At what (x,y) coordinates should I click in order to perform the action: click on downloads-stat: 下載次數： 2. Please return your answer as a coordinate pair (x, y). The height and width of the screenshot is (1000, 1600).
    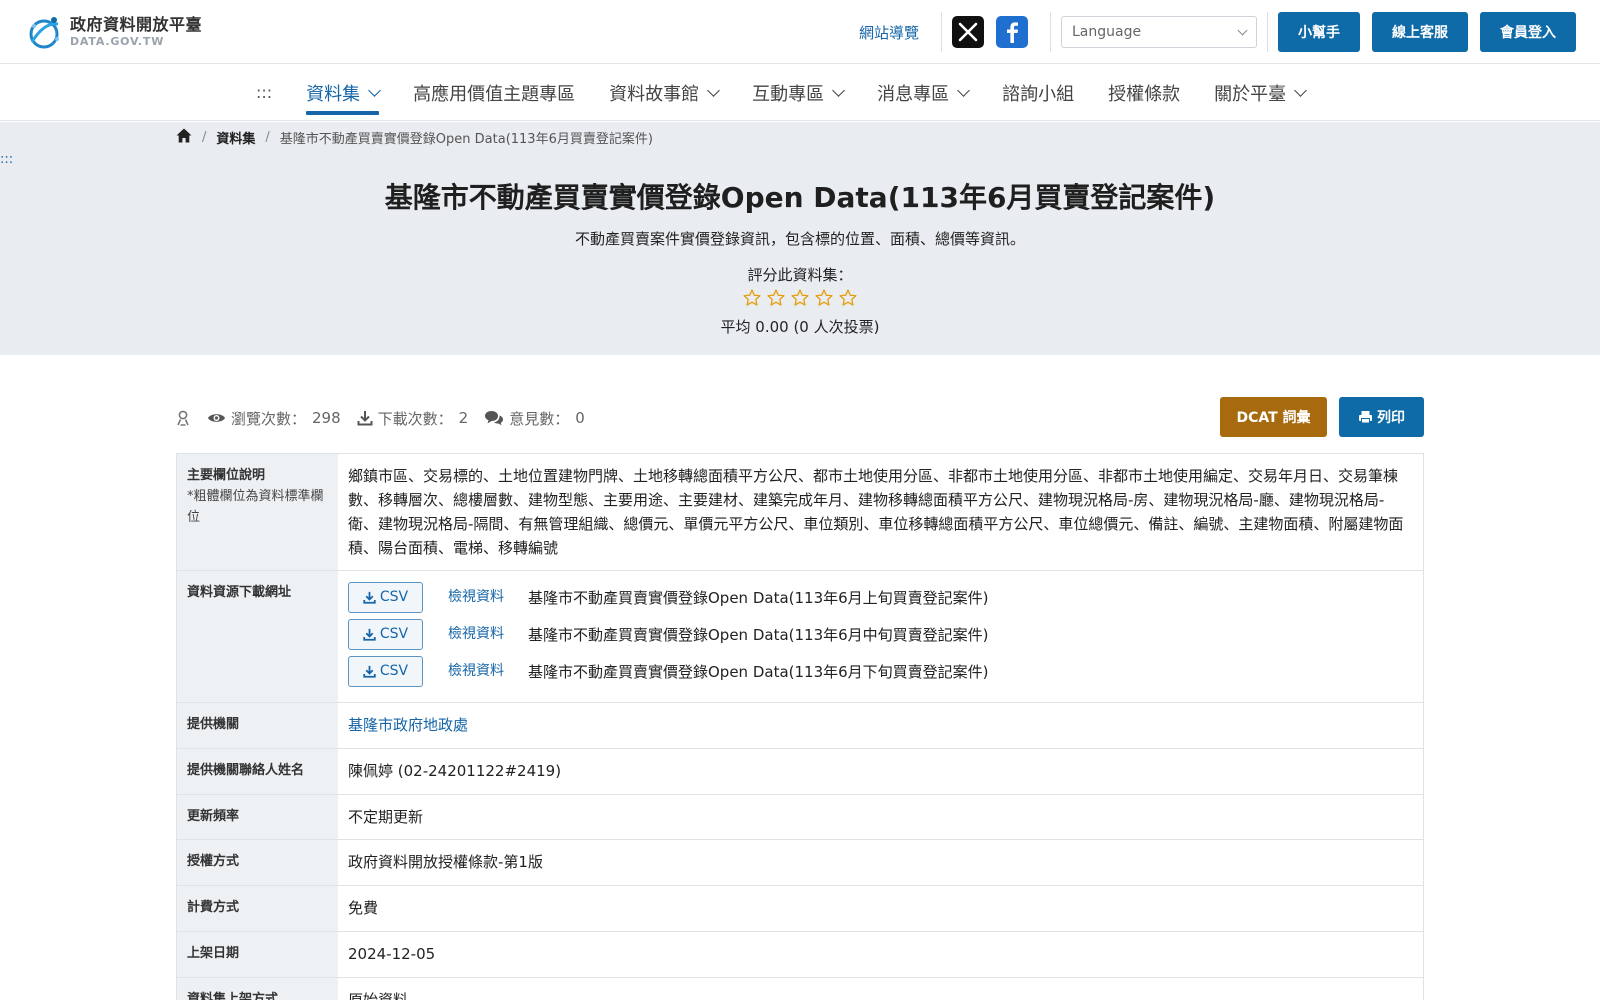
    Looking at the image, I should click on (412, 418).